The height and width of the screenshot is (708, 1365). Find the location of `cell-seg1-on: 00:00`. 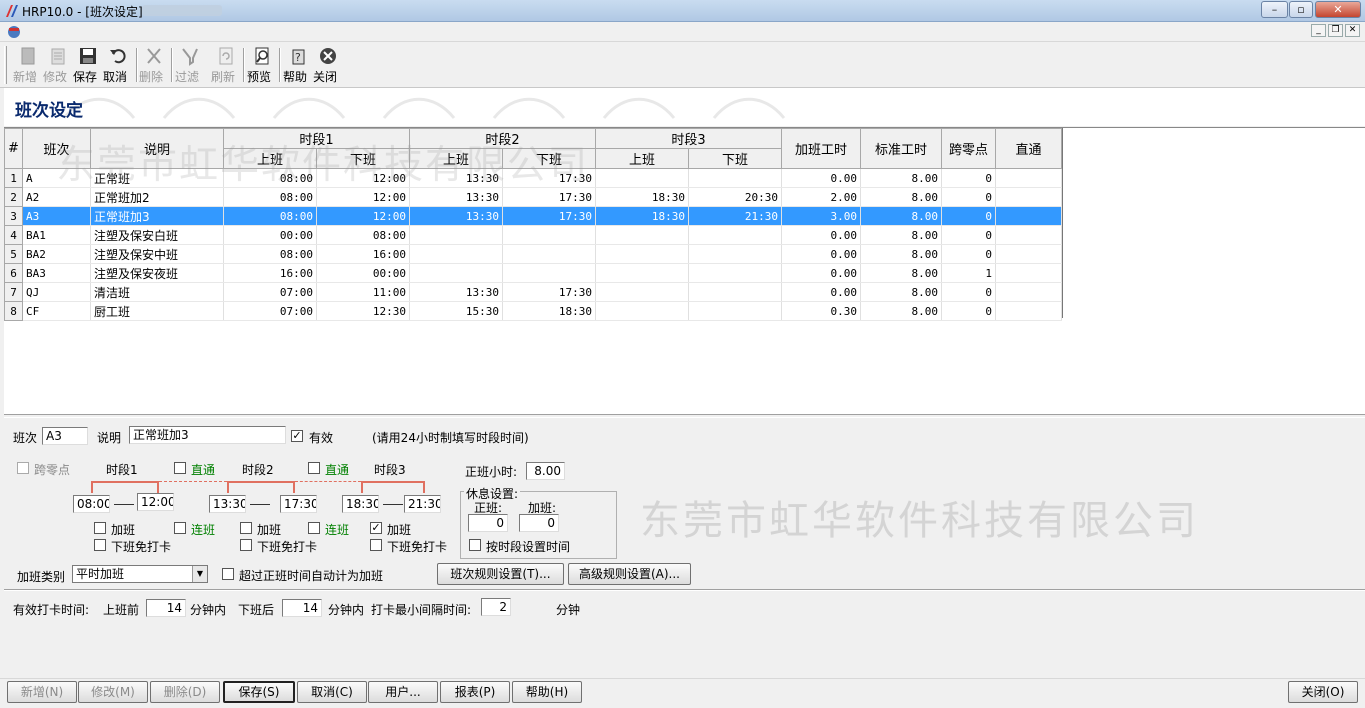

cell-seg1-on: 00:00 is located at coordinates (270, 235).